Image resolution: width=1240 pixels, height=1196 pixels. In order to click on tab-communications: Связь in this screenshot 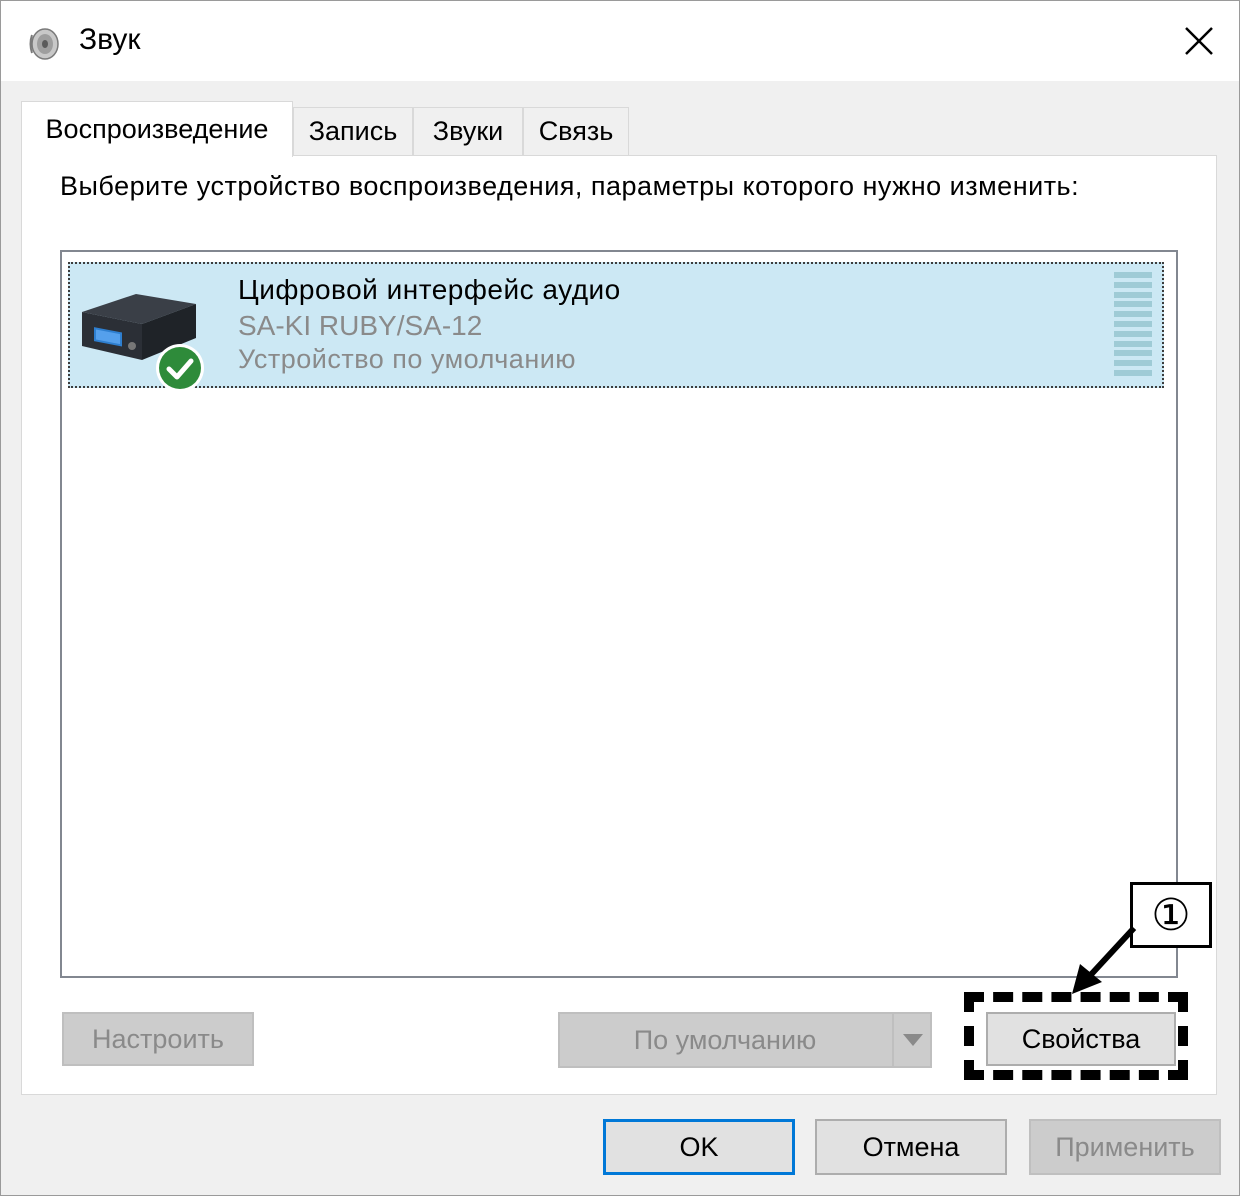, I will do `click(576, 131)`.